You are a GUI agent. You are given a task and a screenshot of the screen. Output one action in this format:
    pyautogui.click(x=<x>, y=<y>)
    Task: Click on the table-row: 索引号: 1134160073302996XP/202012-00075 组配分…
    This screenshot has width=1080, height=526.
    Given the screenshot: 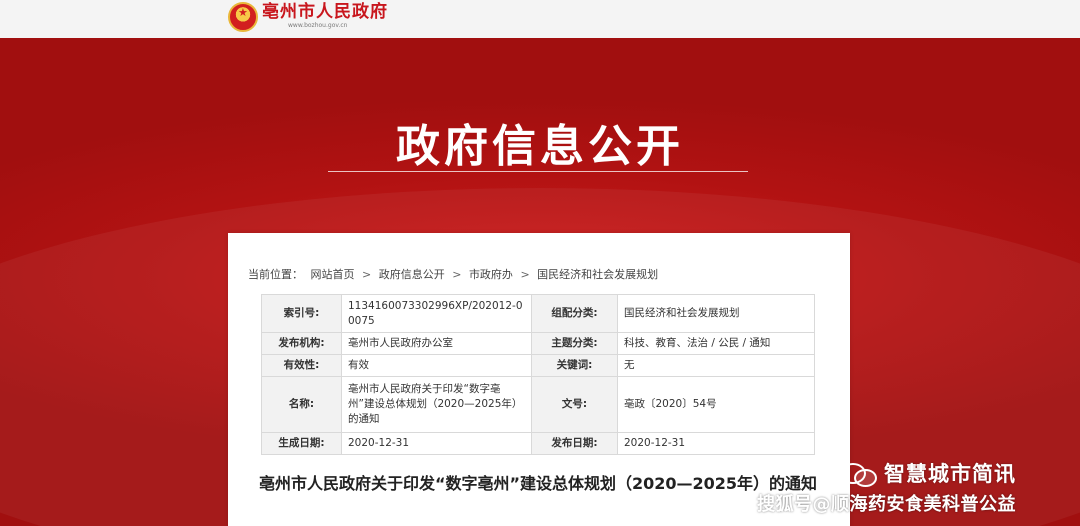 What is the action you would take?
    pyautogui.click(x=538, y=313)
    